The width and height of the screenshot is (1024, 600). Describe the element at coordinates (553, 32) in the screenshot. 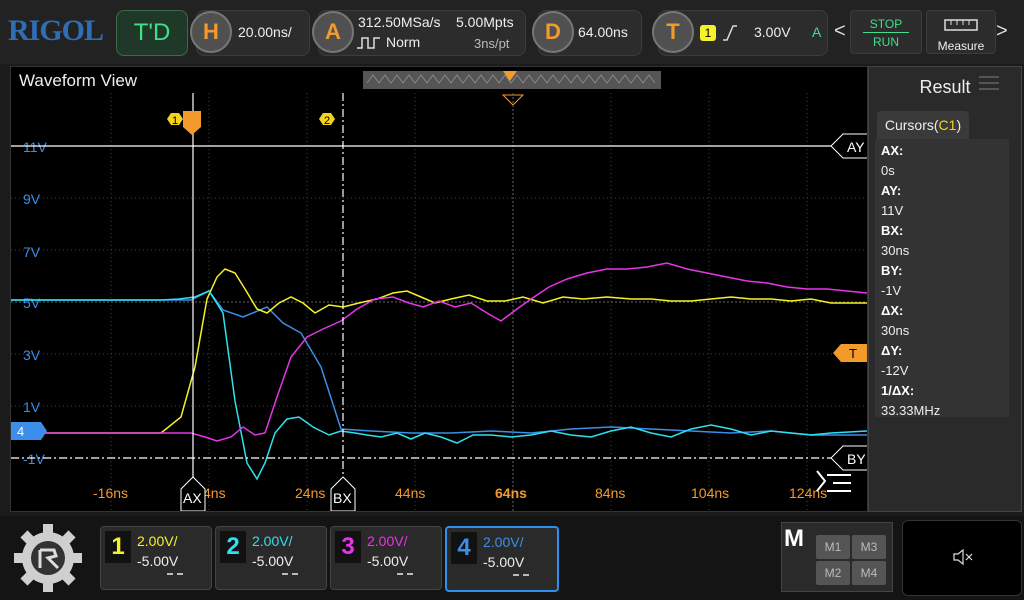

I see `delay-icon: D` at that location.